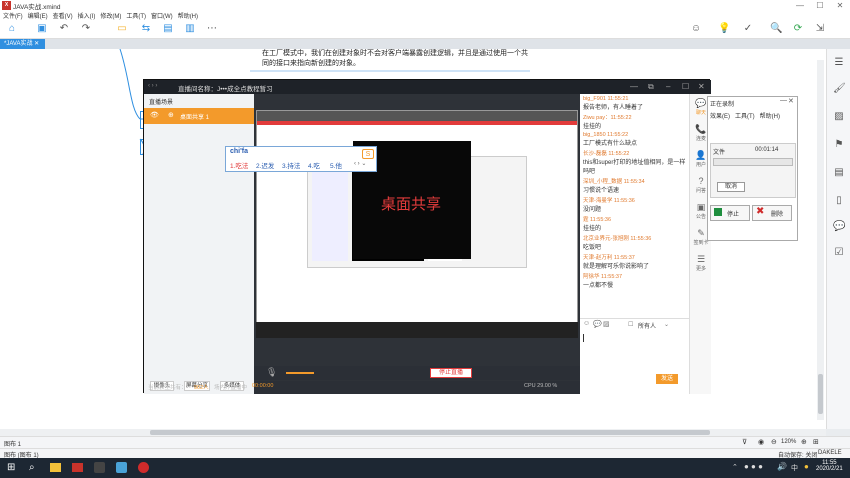 The height and width of the screenshot is (478, 850). Describe the element at coordinates (701, 103) in the screenshot. I see `chat-icon: 💬` at that location.